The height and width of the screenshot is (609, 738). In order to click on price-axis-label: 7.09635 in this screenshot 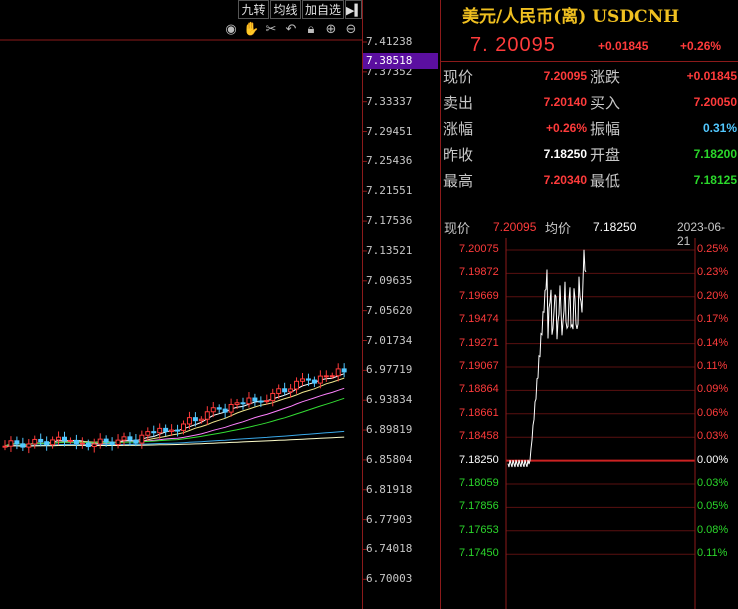, I will do `click(389, 280)`.